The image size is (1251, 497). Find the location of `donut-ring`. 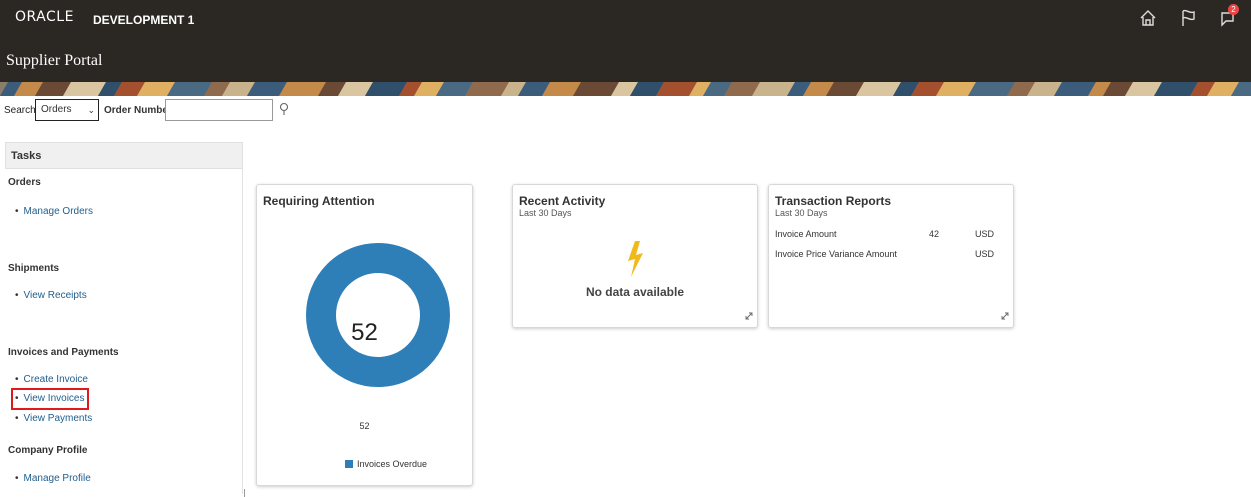

donut-ring is located at coordinates (378, 315).